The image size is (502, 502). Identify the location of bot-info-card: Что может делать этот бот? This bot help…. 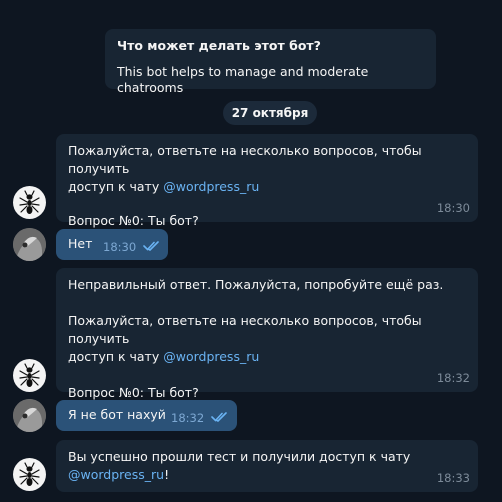
(270, 62).